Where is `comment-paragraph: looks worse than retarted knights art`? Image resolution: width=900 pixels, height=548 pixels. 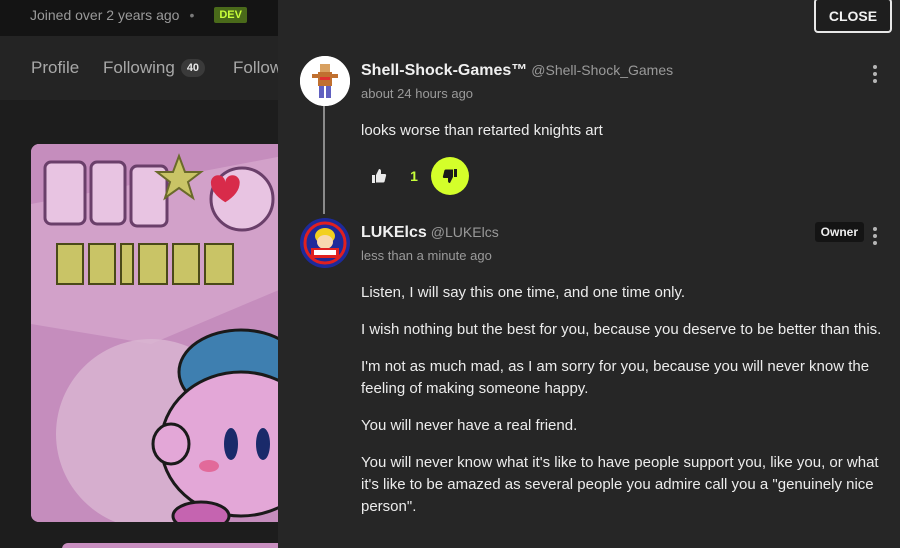
comment-paragraph: looks worse than retarted knights art is located at coordinates (482, 130).